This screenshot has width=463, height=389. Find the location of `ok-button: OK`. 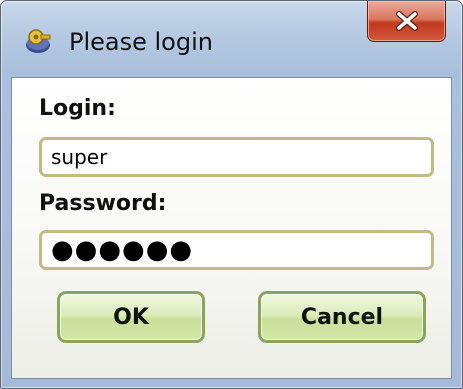

ok-button: OK is located at coordinates (131, 317).